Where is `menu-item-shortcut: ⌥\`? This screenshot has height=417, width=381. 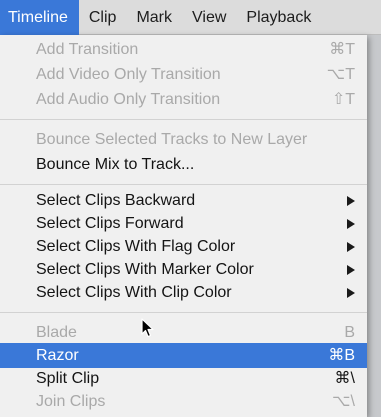
menu-item-shortcut: ⌥\ is located at coordinates (343, 401).